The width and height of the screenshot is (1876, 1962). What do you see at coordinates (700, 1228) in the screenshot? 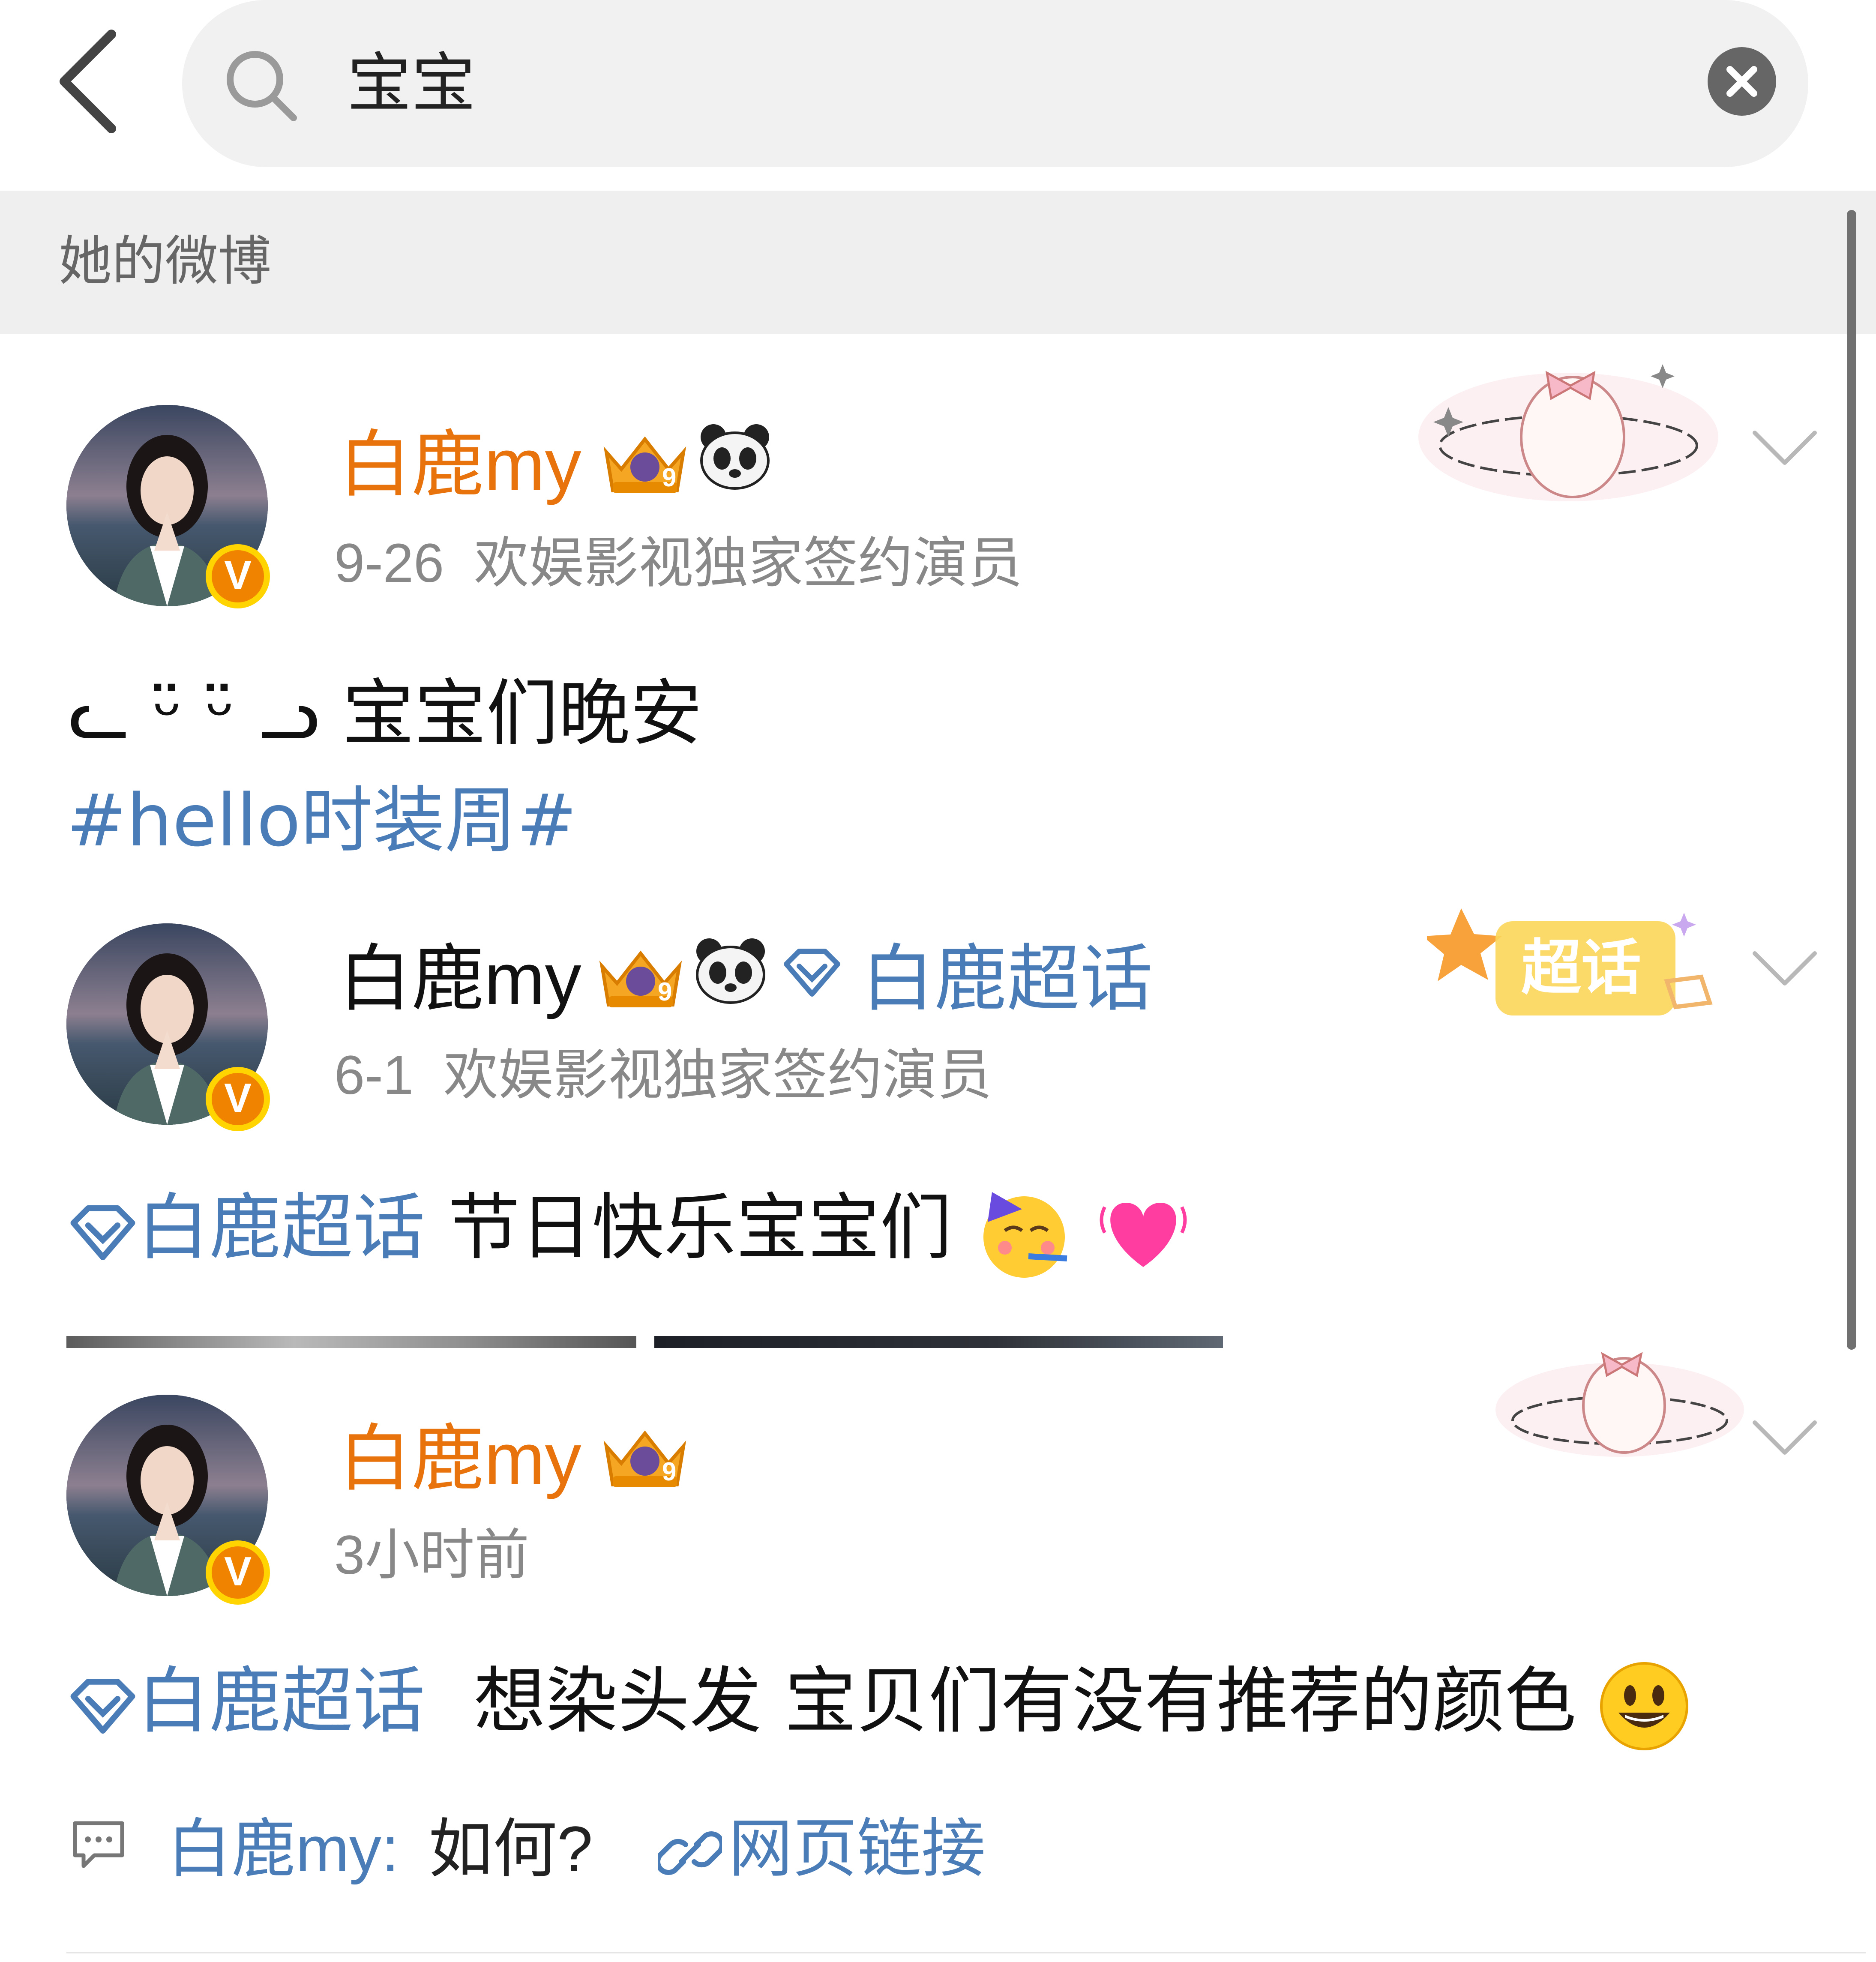
I see `post-text: 节日快乐宝宝们` at bounding box center [700, 1228].